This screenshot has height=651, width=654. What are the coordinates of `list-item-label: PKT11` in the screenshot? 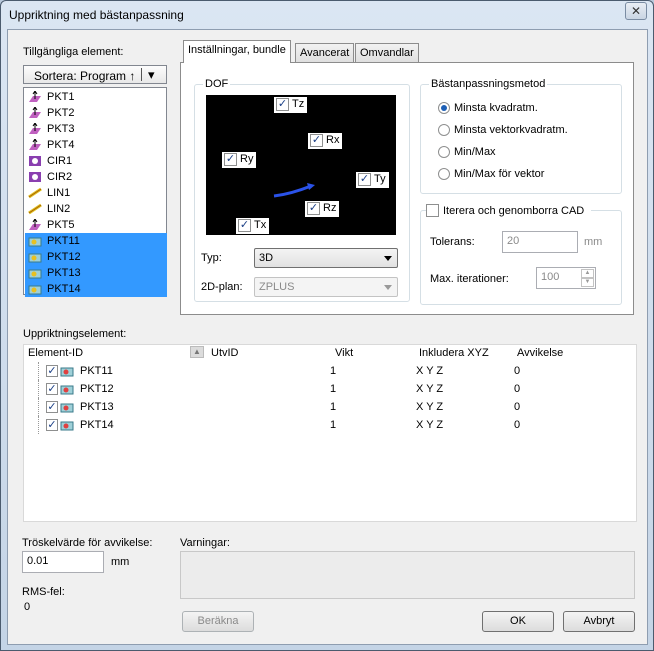 It's located at (63, 241).